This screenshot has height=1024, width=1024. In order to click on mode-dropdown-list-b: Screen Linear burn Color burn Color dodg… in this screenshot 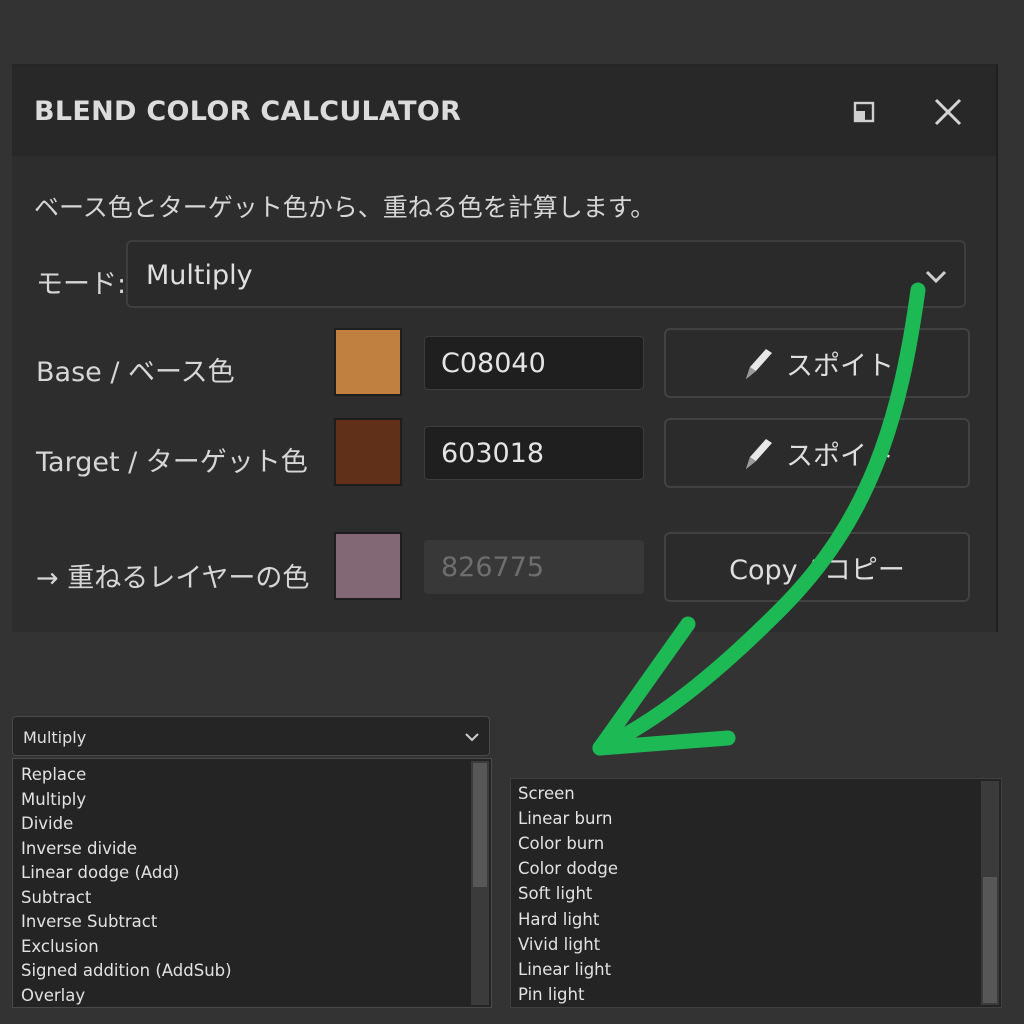, I will do `click(756, 893)`.